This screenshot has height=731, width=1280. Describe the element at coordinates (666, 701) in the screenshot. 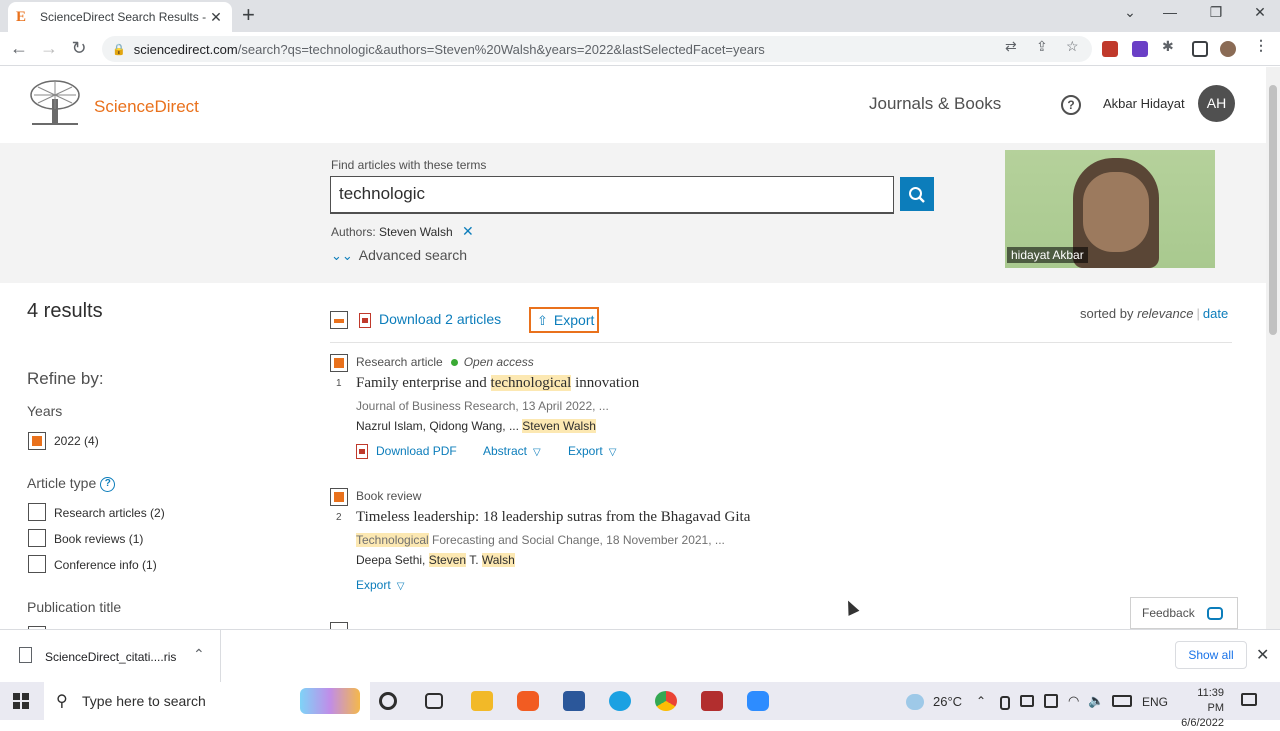

I see `chrome-icon` at that location.